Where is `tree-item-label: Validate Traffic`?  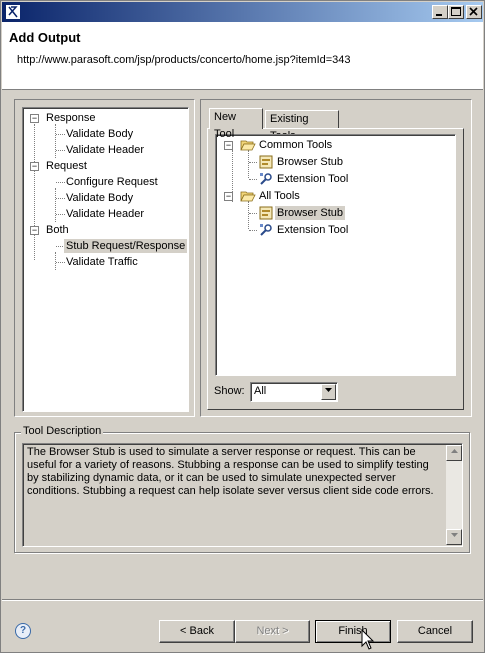
tree-item-label: Validate Traffic is located at coordinates (102, 262).